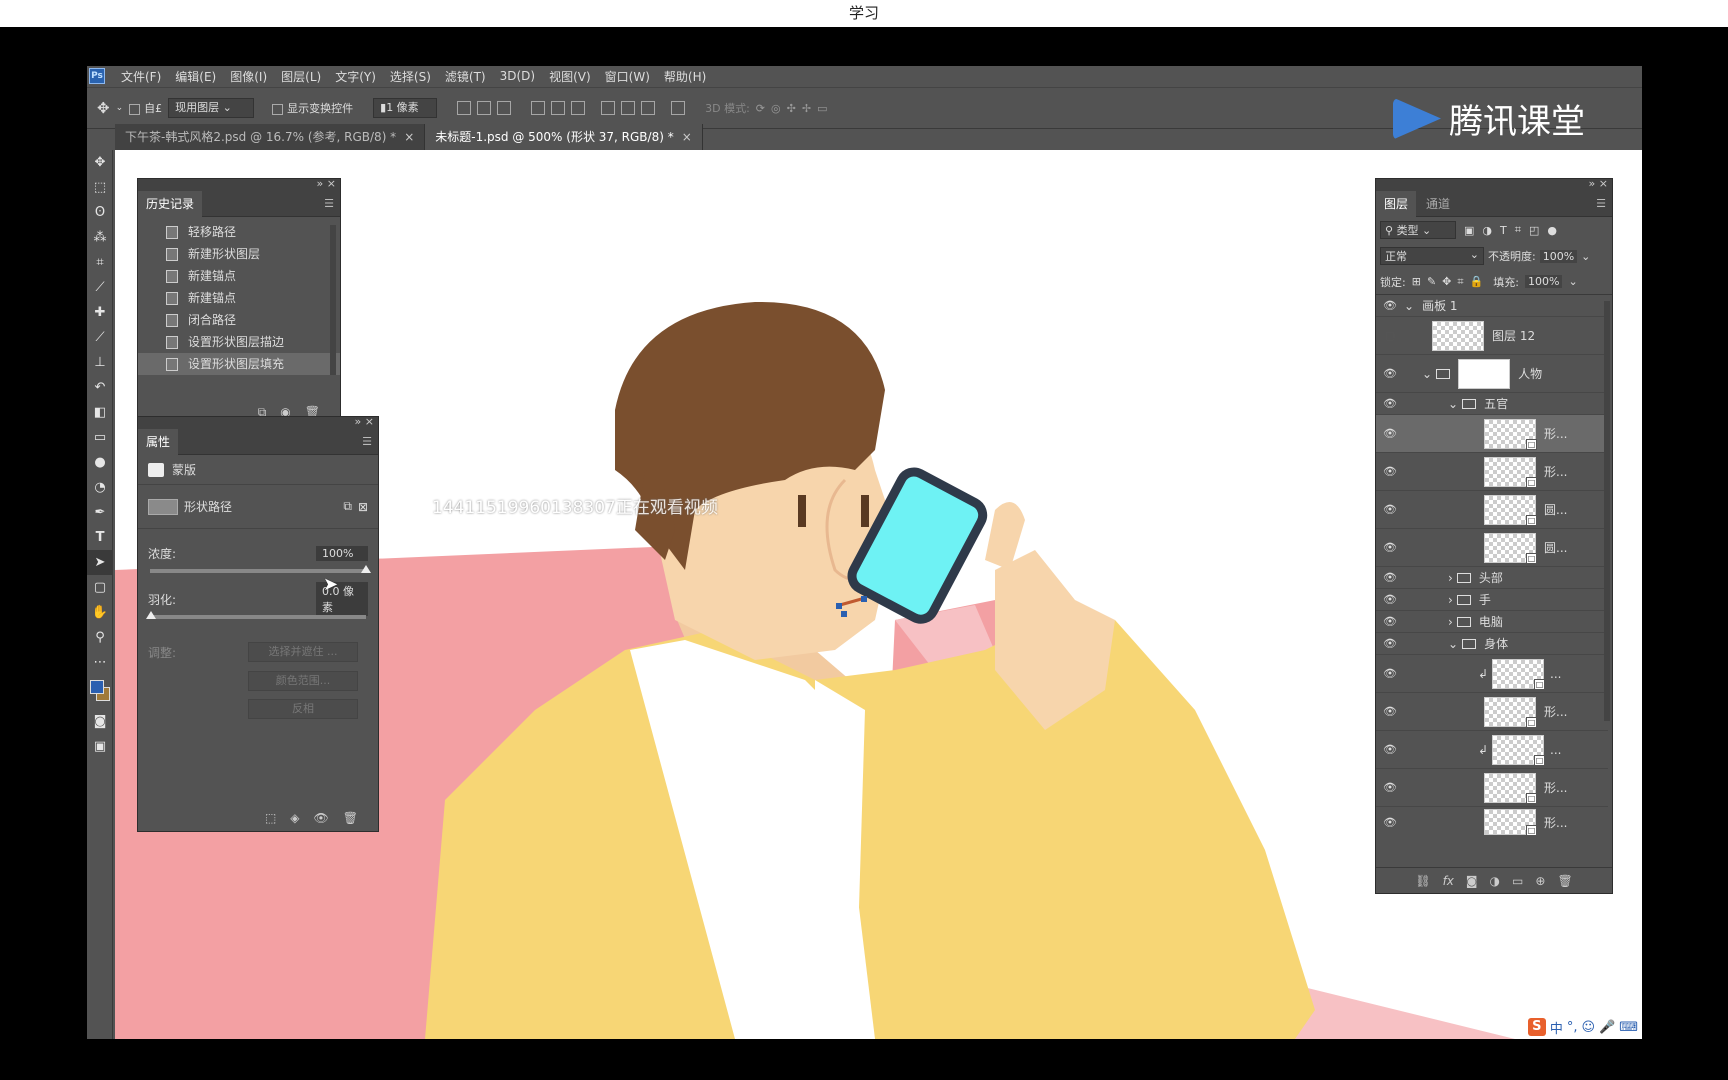  Describe the element at coordinates (141, 76) in the screenshot. I see `menu-file: 文件(F)` at that location.